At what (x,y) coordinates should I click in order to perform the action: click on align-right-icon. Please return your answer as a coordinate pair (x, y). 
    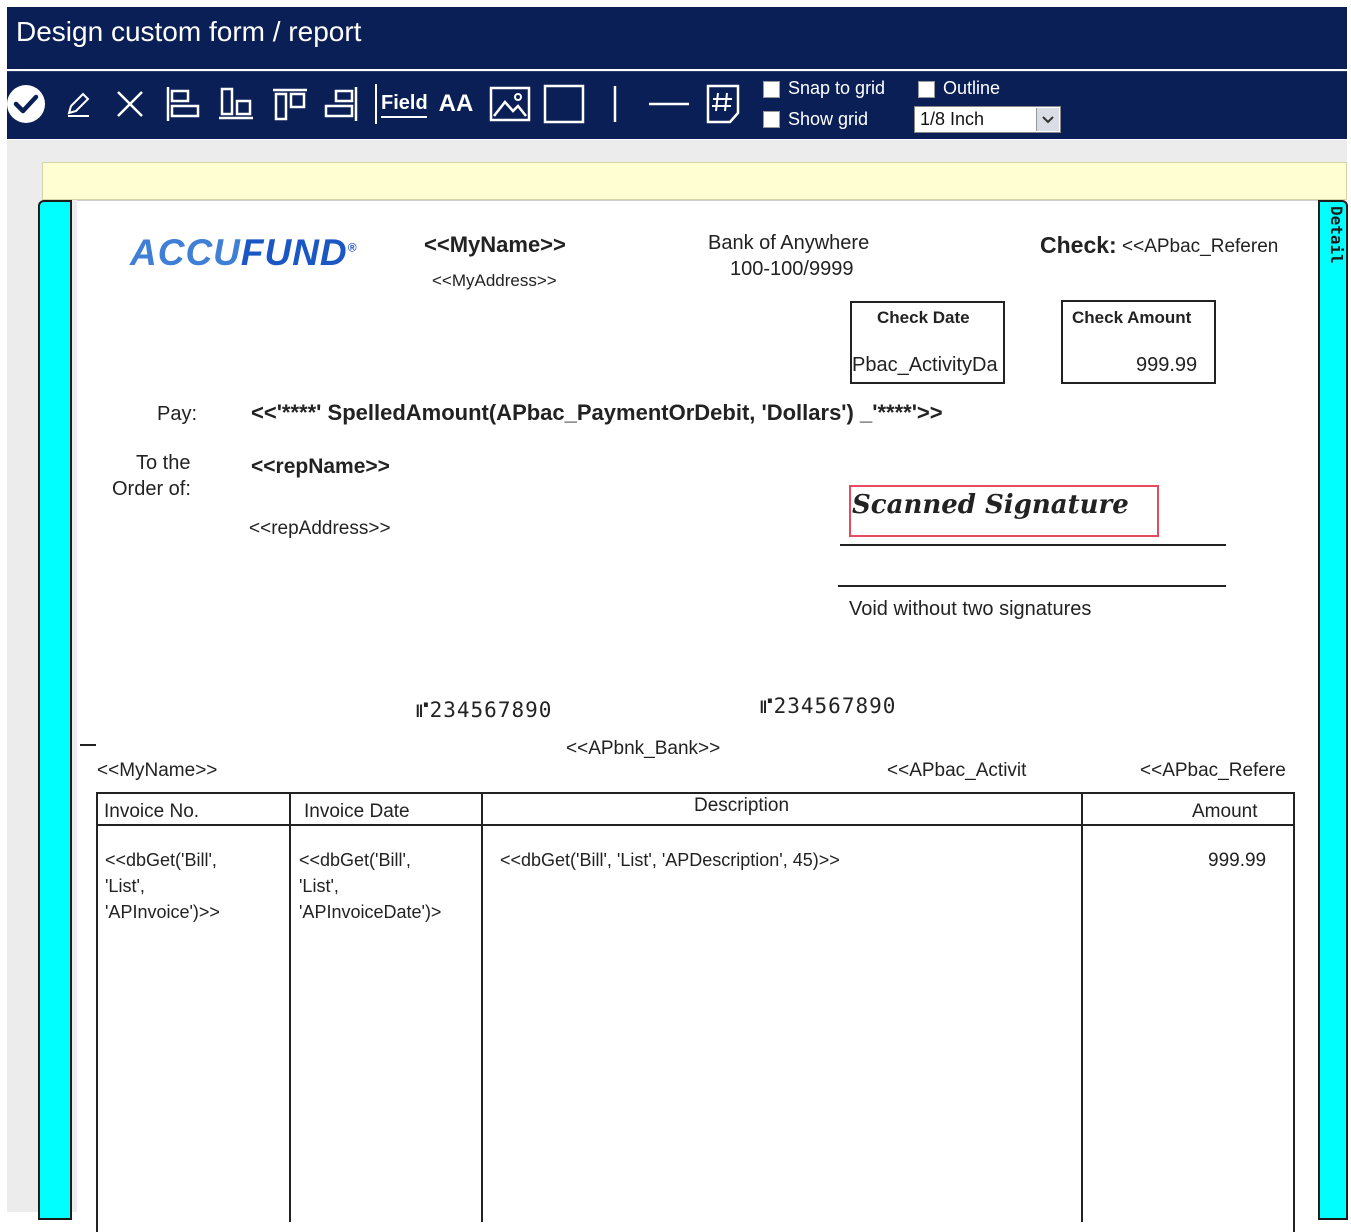
    Looking at the image, I should click on (342, 104).